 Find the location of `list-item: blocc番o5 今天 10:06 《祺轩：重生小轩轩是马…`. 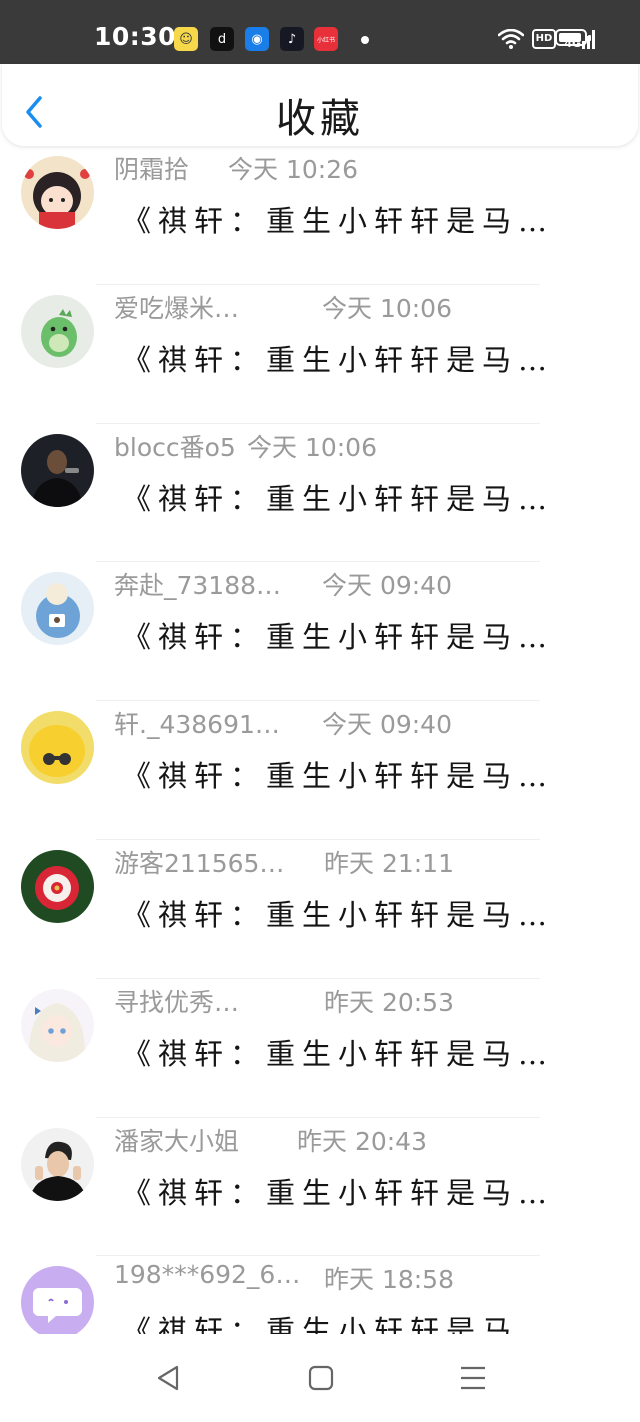

list-item: blocc番o5 今天 10:06 《祺轩：重生小轩轩是马… is located at coordinates (320, 493).